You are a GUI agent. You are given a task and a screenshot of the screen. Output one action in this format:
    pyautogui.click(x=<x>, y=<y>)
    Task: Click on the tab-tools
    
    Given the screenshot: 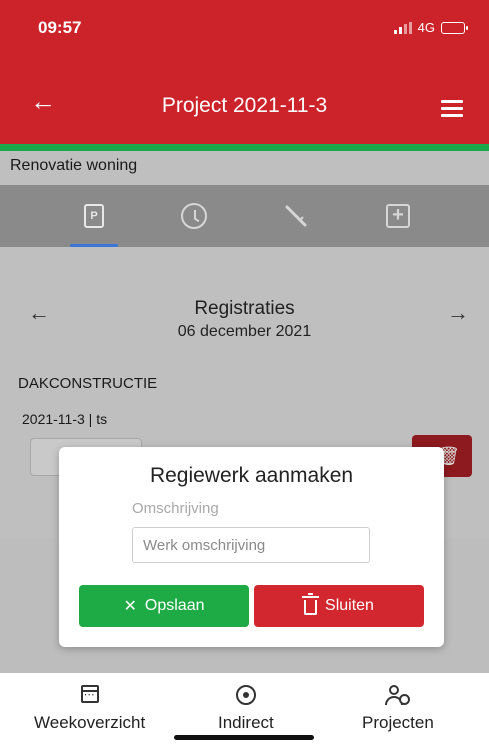 What is the action you would take?
    pyautogui.click(x=296, y=216)
    